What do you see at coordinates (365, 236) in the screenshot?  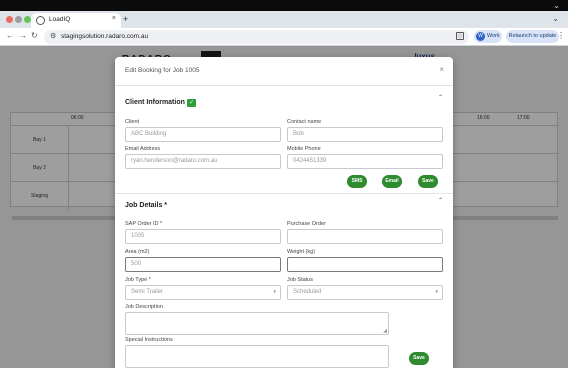 I see `purchase-order-field` at bounding box center [365, 236].